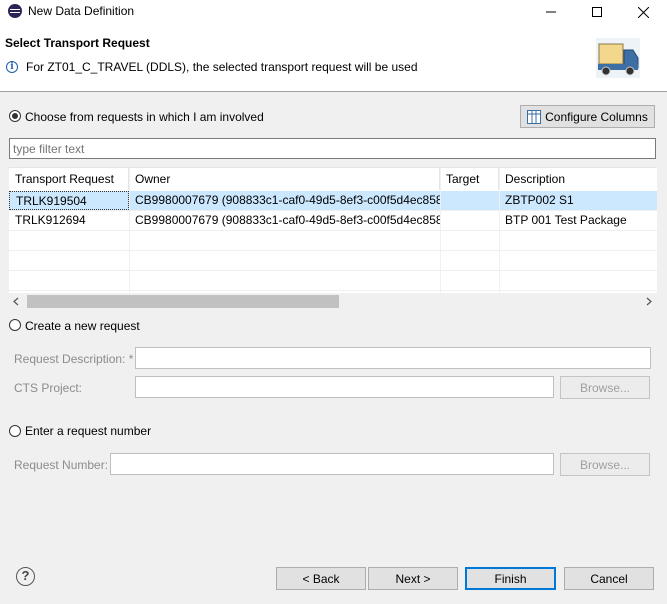 This screenshot has height=604, width=667. Describe the element at coordinates (15, 325) in the screenshot. I see `create-request-radio` at that location.